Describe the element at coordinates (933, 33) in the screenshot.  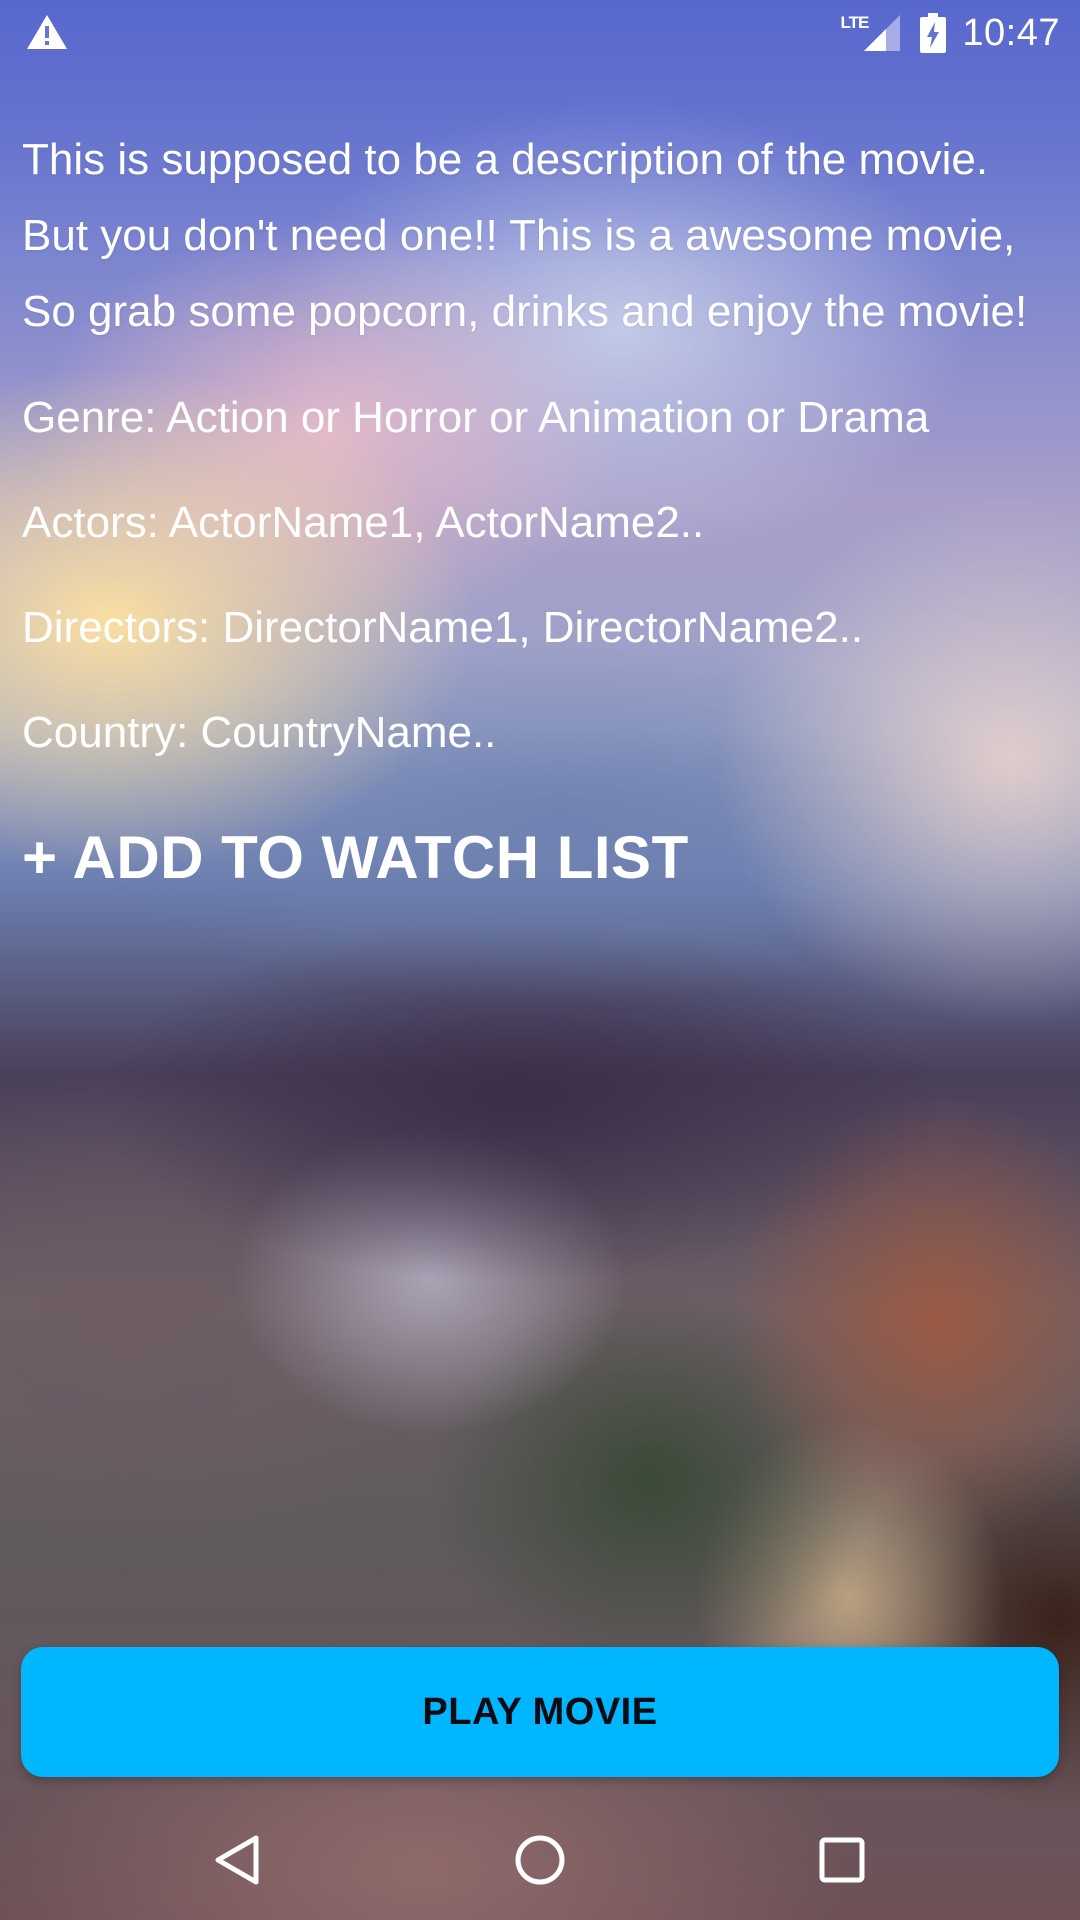
I see `battery-charging-icon` at that location.